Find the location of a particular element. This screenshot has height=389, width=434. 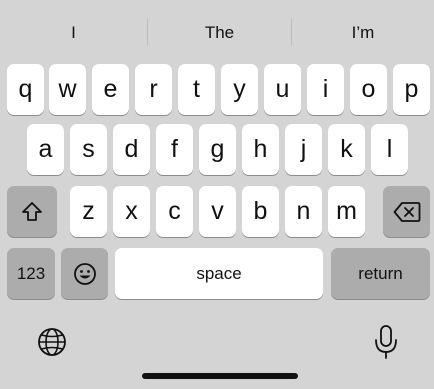

key-e: e is located at coordinates (110, 89).